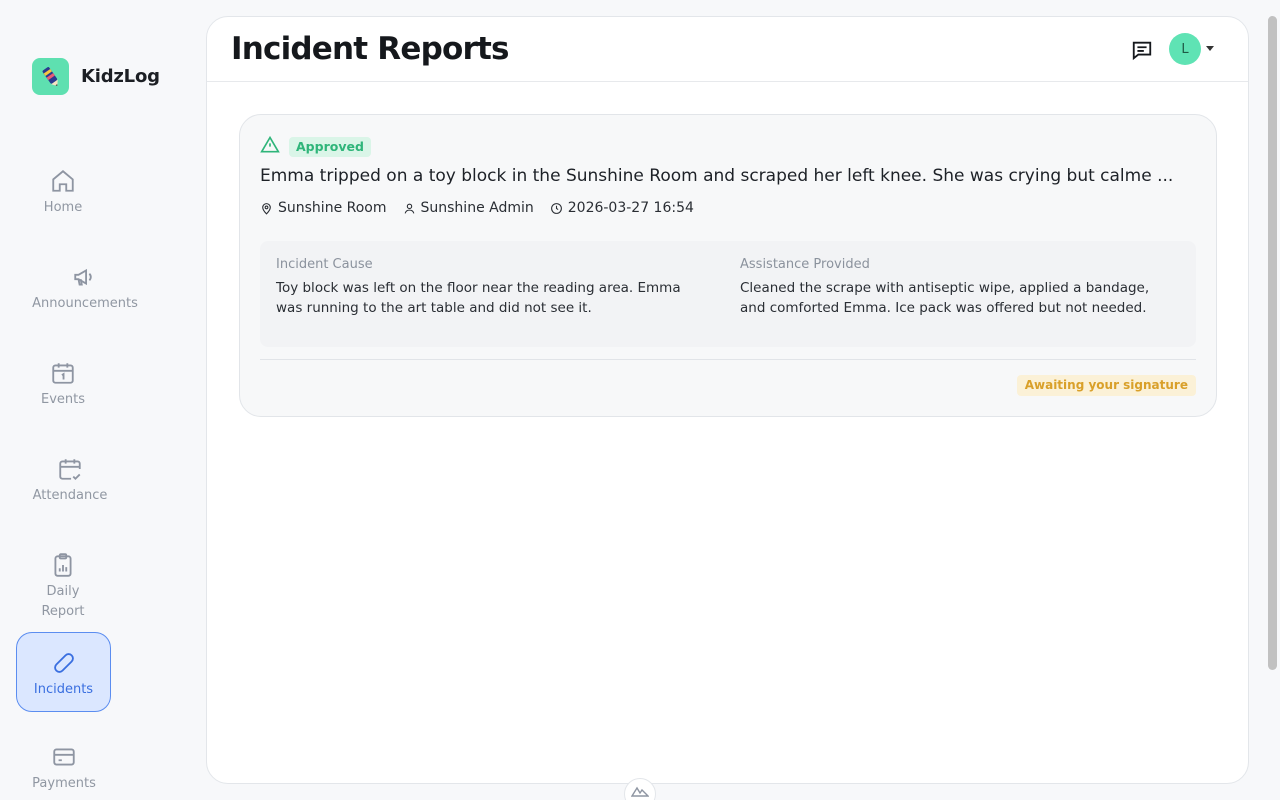 Image resolution: width=1280 pixels, height=800 pixels. Describe the element at coordinates (332, 208) in the screenshot. I see `incident-location-text: Sunshine Room` at that location.